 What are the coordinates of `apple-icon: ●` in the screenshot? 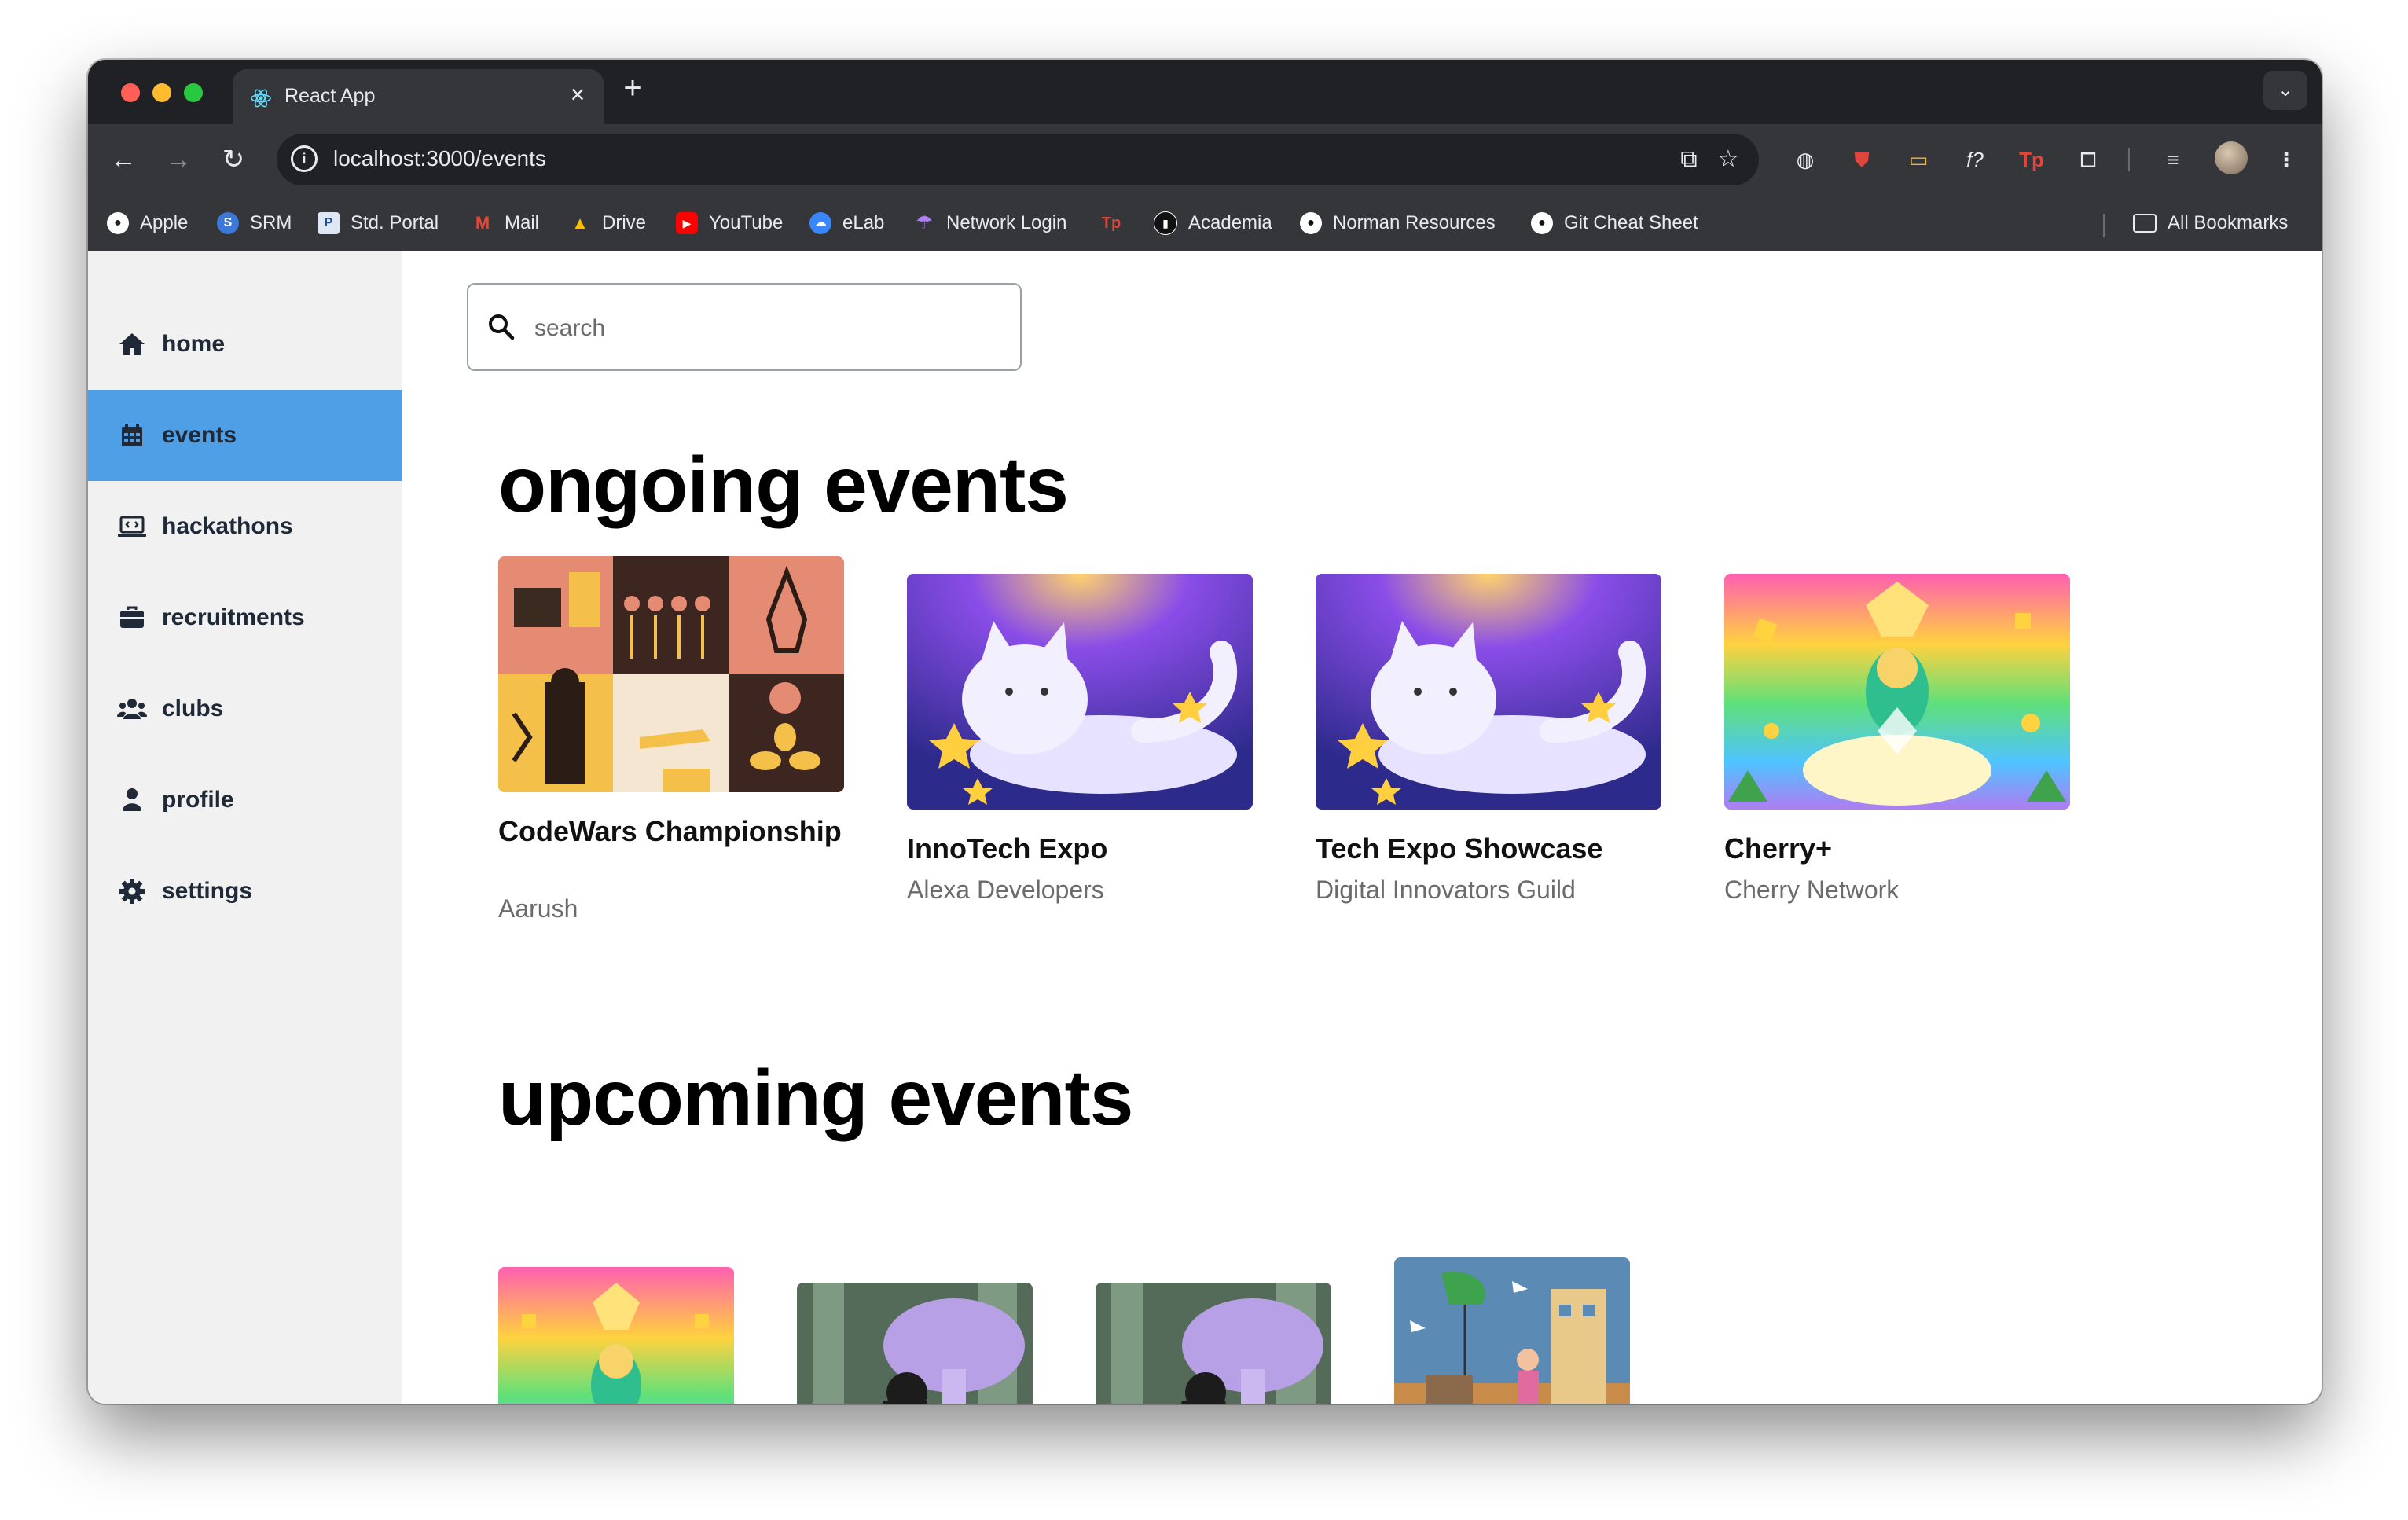 It's located at (118, 223).